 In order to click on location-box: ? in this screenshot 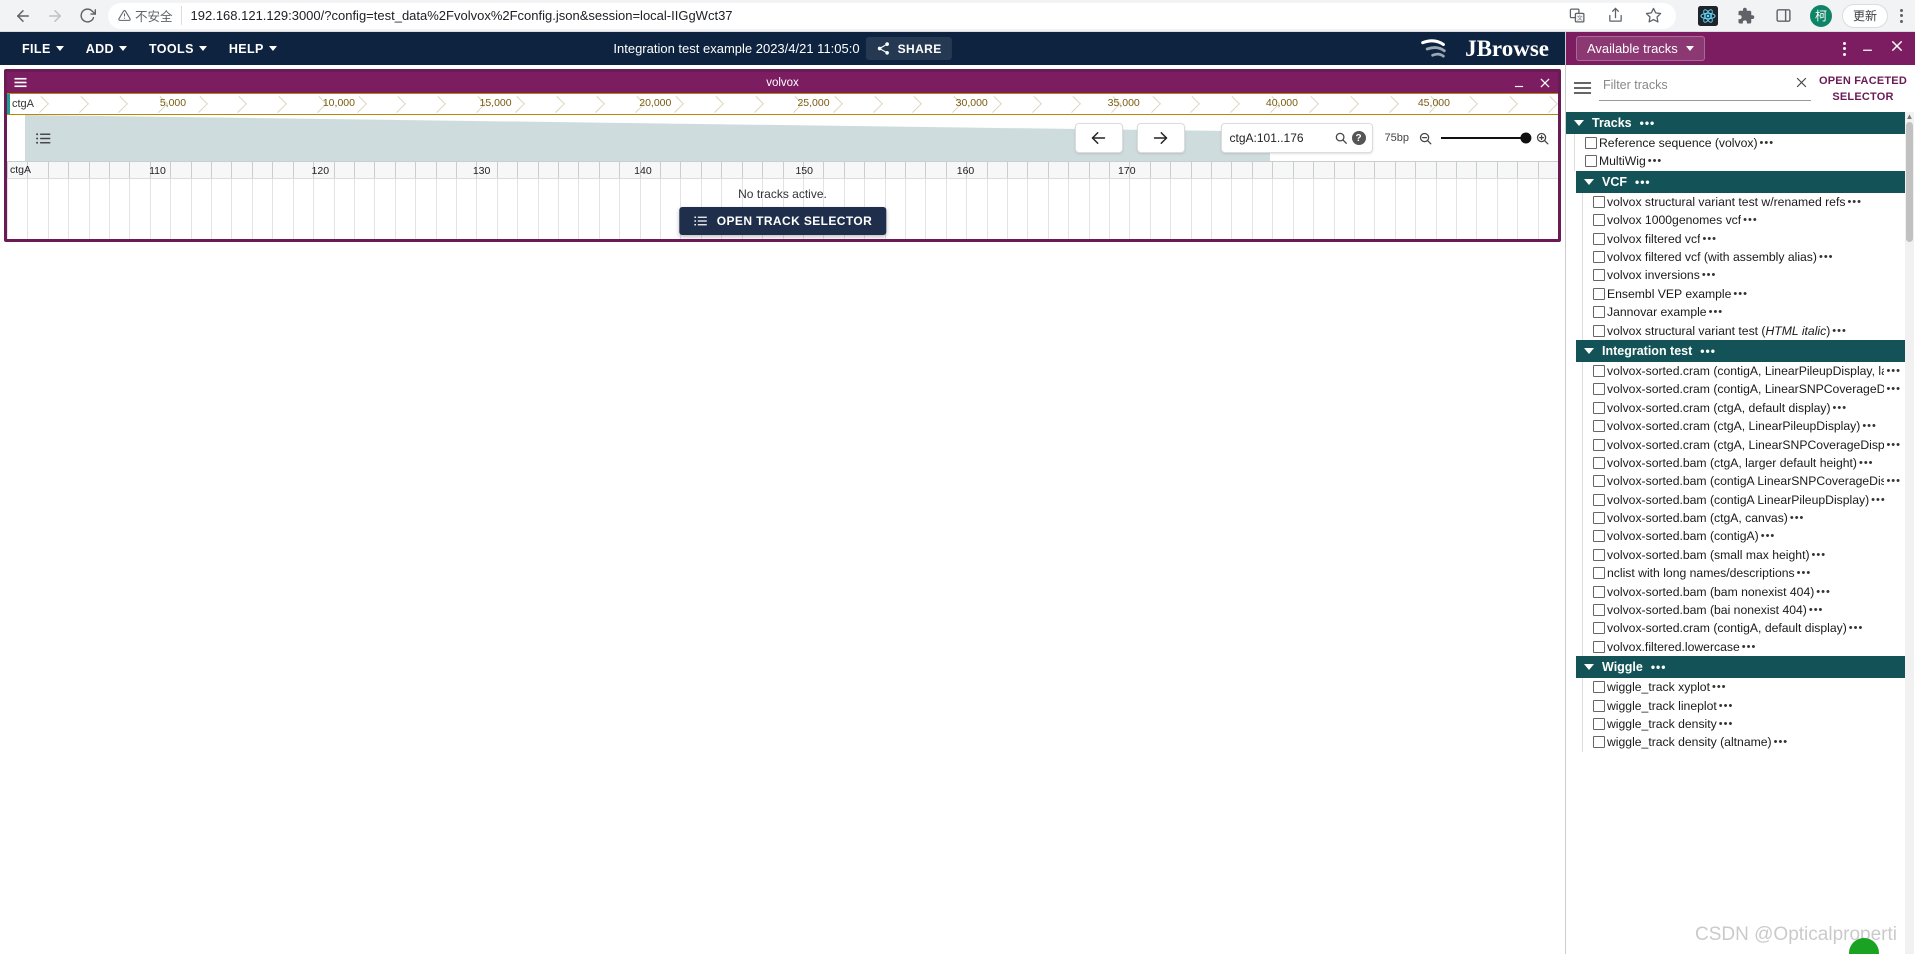, I will do `click(1296, 138)`.